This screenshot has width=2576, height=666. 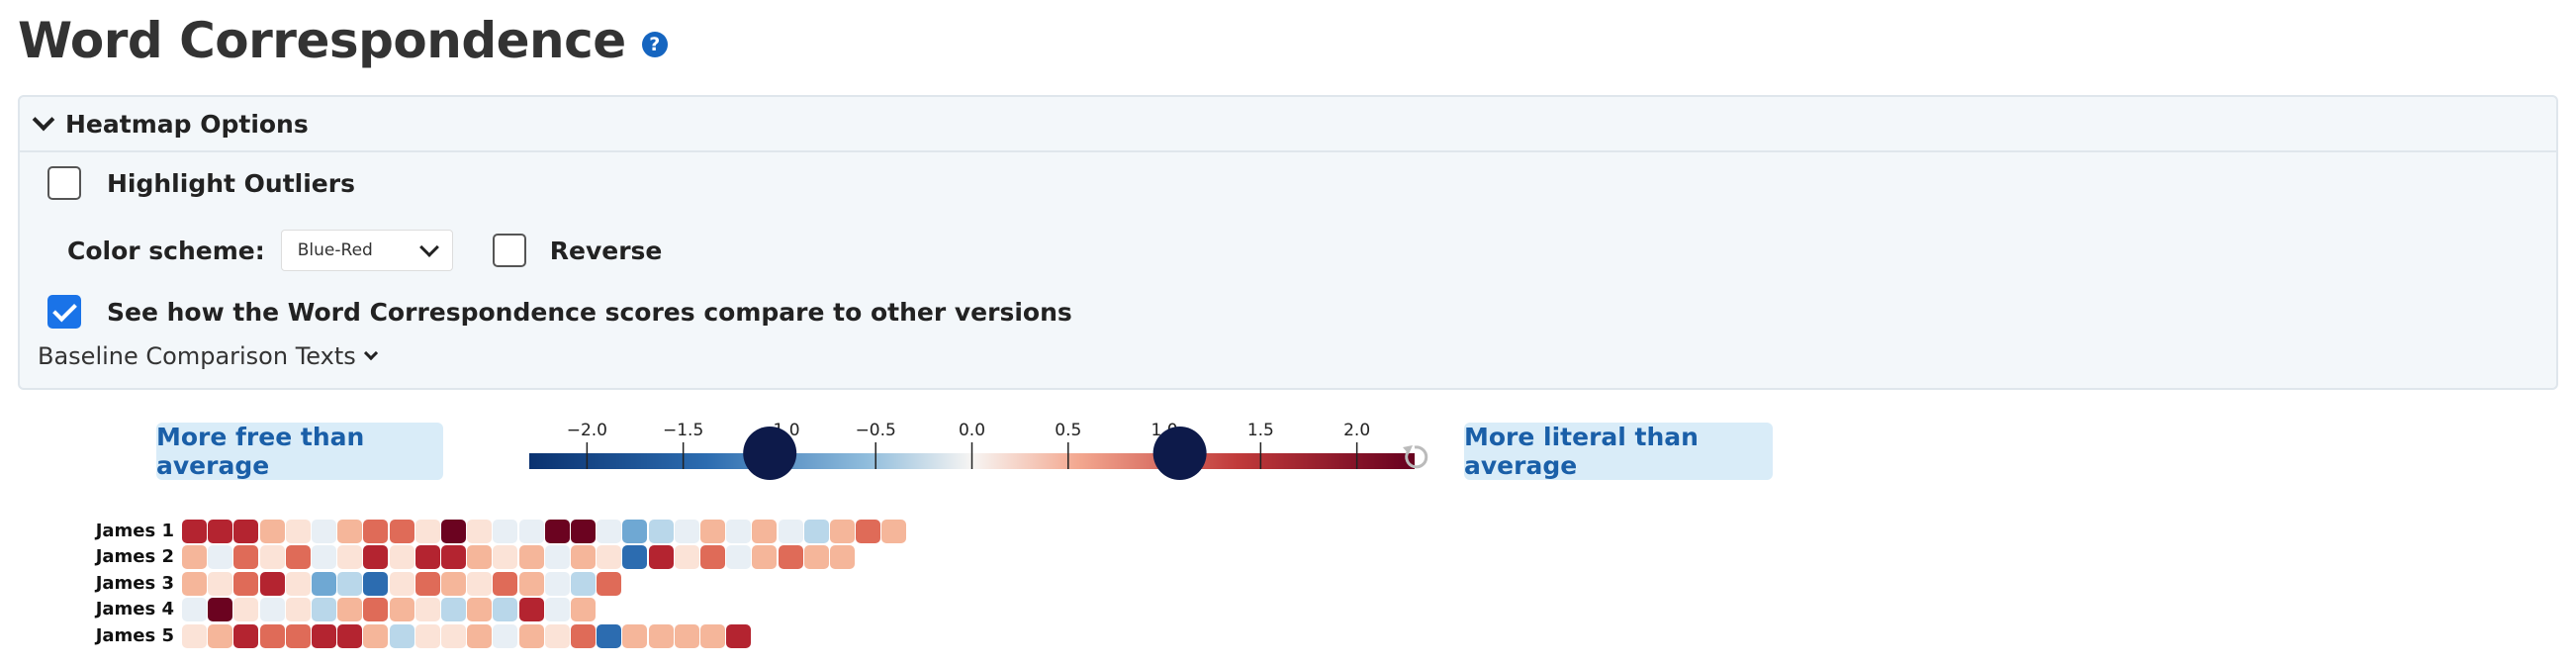 What do you see at coordinates (366, 250) in the screenshot?
I see `color-scheme-select: Blue-Red` at bounding box center [366, 250].